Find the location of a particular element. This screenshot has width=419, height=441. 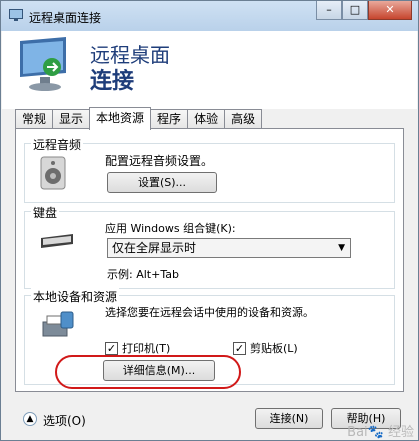

minimize-button: – is located at coordinates (329, 10).